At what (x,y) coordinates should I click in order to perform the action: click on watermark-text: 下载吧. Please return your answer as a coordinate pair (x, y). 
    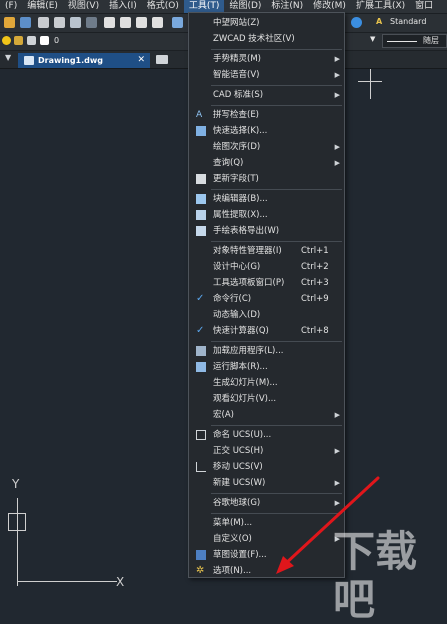
    Looking at the image, I should click on (375, 575).